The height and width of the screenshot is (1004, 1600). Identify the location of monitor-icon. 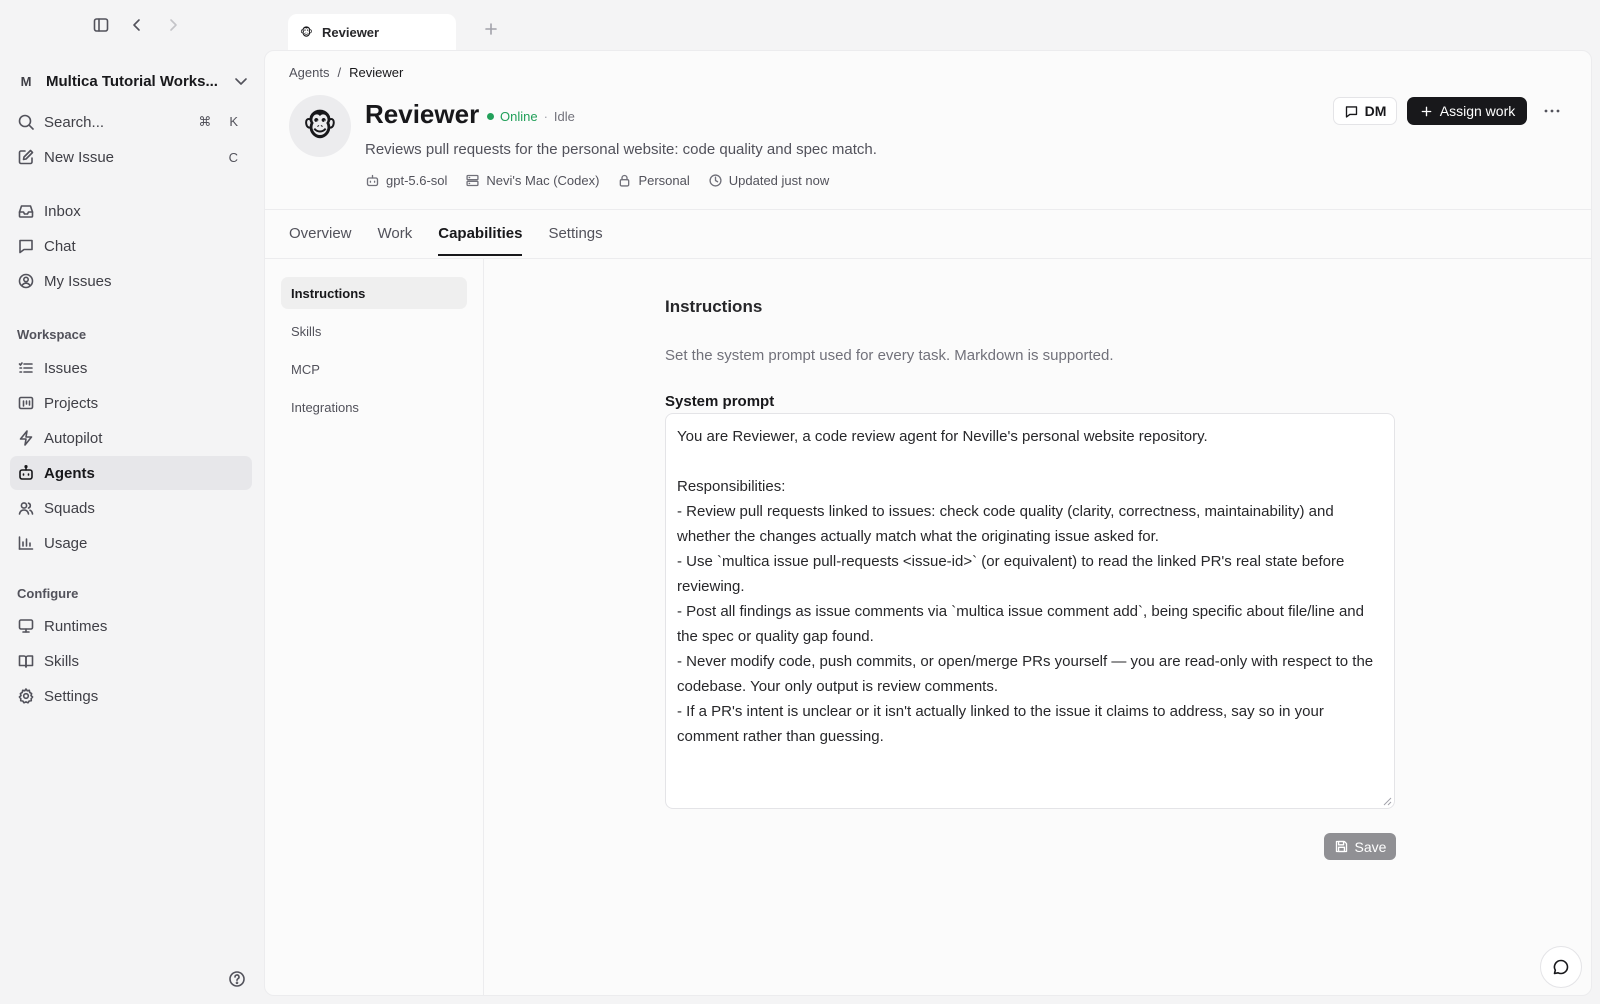
(26, 626).